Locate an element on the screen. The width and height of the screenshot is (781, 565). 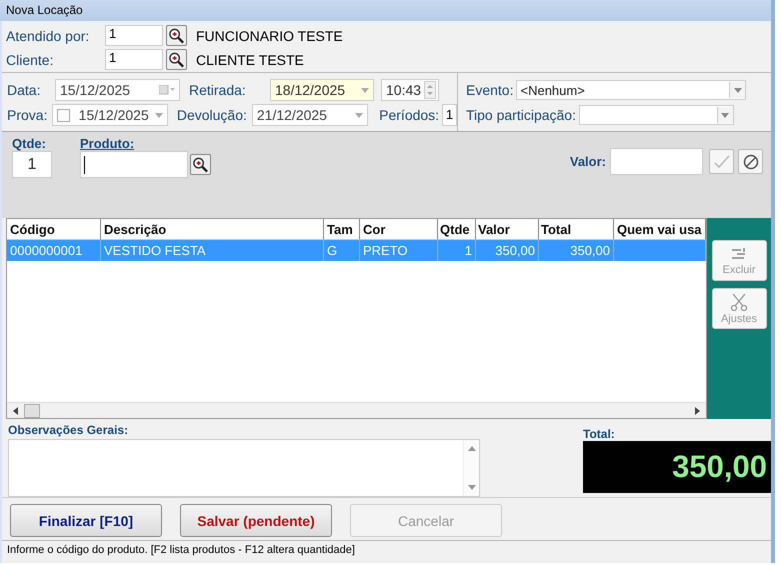
date-field: 21/12/2025 is located at coordinates (310, 115).